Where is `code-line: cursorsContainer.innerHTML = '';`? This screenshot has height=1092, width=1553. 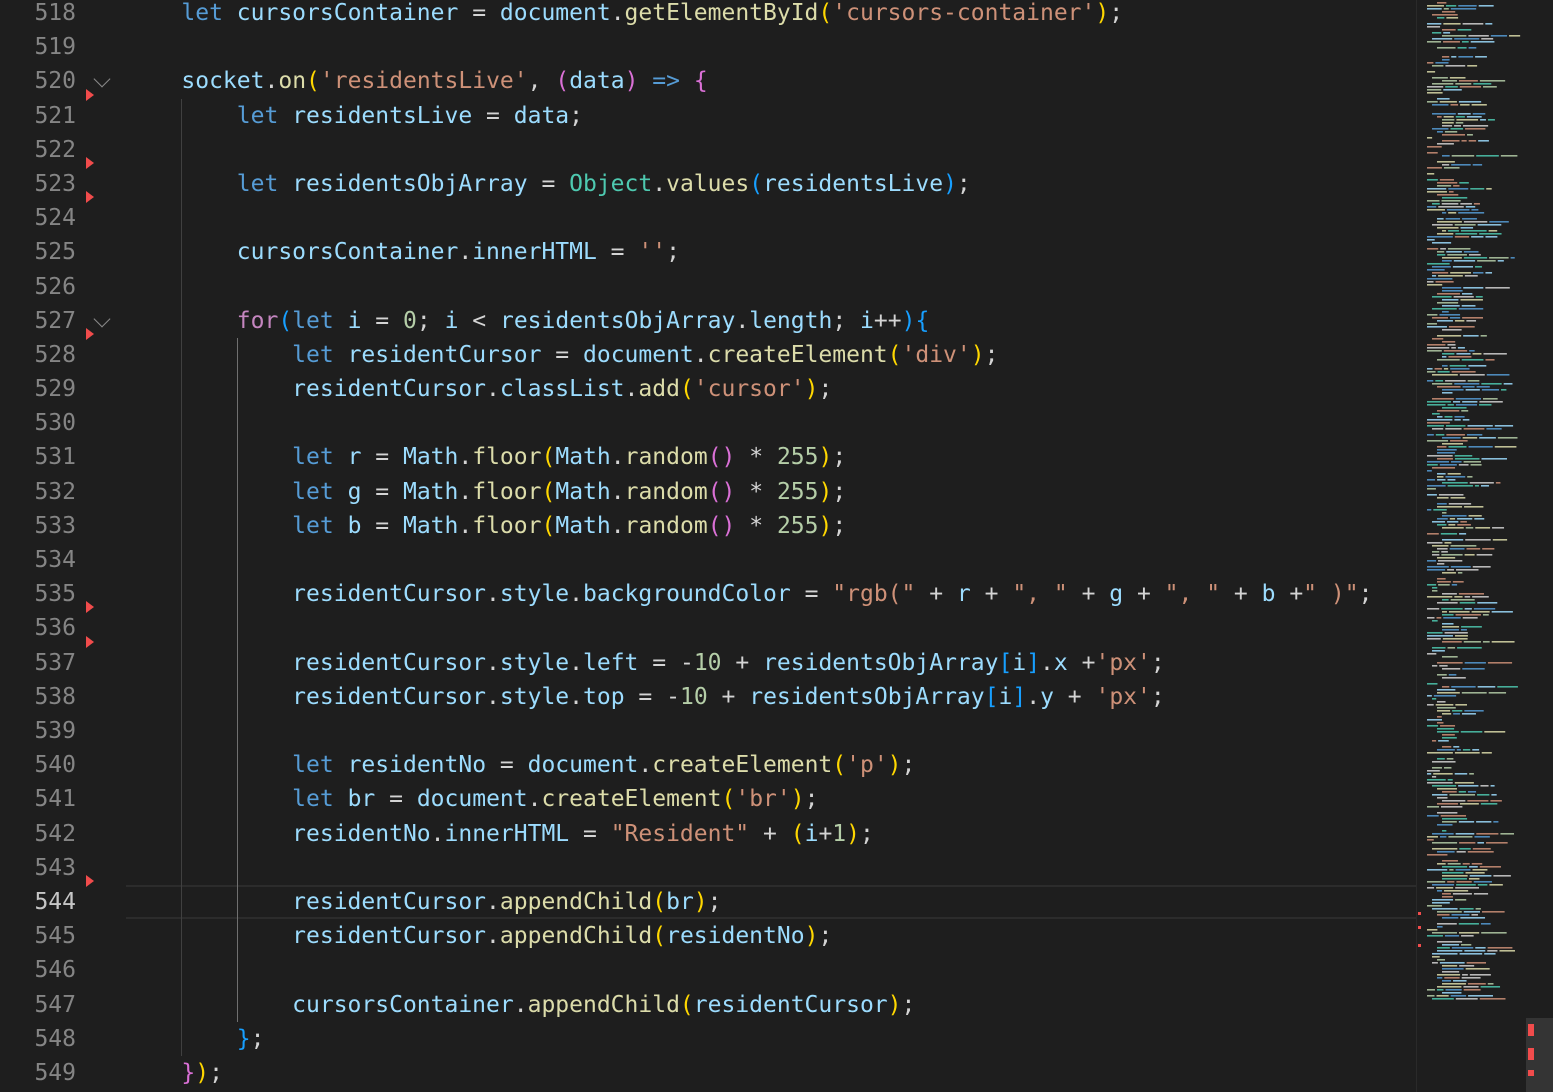 code-line: cursorsContainer.innerHTML = ''; is located at coordinates (771, 252).